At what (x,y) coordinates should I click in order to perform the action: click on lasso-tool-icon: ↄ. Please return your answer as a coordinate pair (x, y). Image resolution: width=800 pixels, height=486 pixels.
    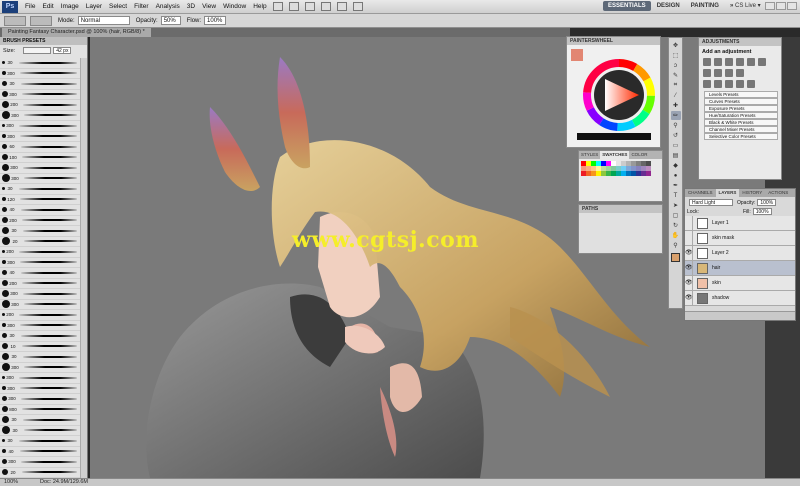
    Looking at the image, I should click on (676, 65).